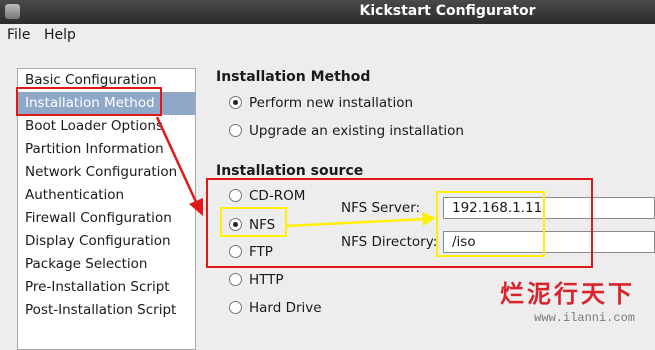  I want to click on watermark-logo-text: 烂泥行天下, so click(567, 293).